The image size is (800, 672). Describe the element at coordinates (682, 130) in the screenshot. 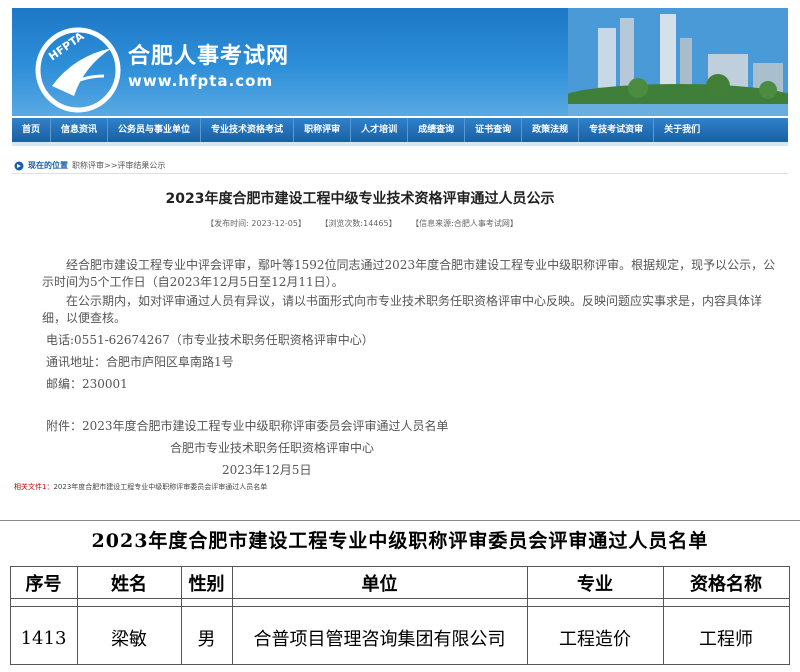

I see `nav-about: 关于我们` at that location.